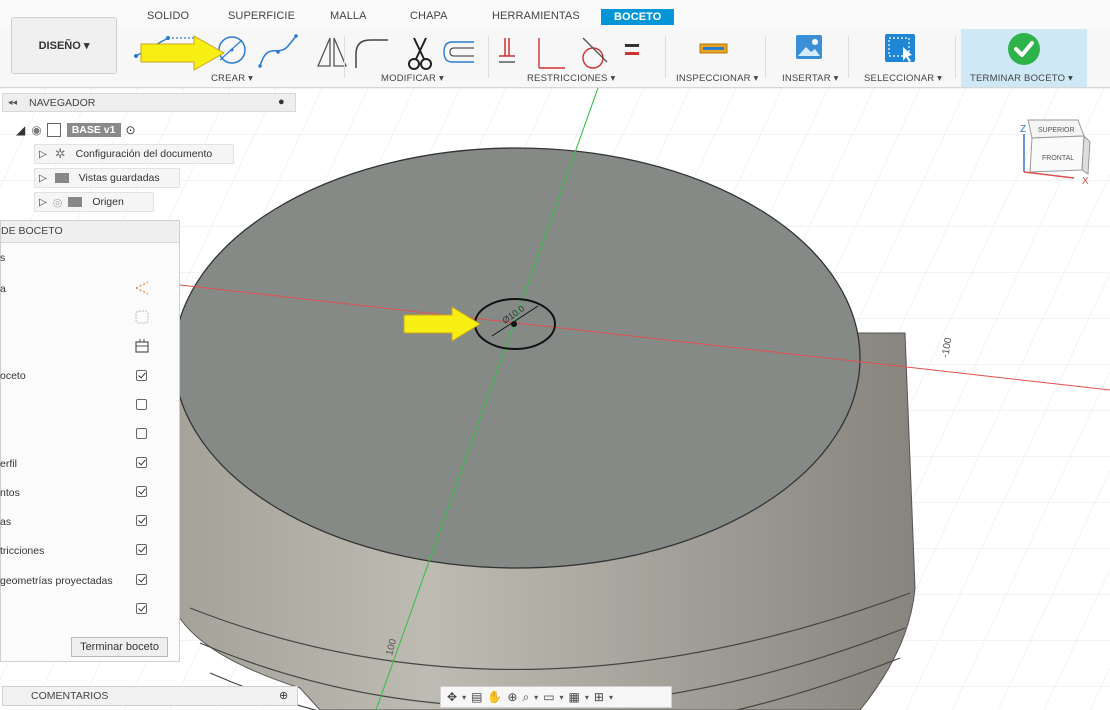  Describe the element at coordinates (1021, 78) in the screenshot. I see `finish-sketch-menu: TERMINAR BOCETO ▾` at that location.